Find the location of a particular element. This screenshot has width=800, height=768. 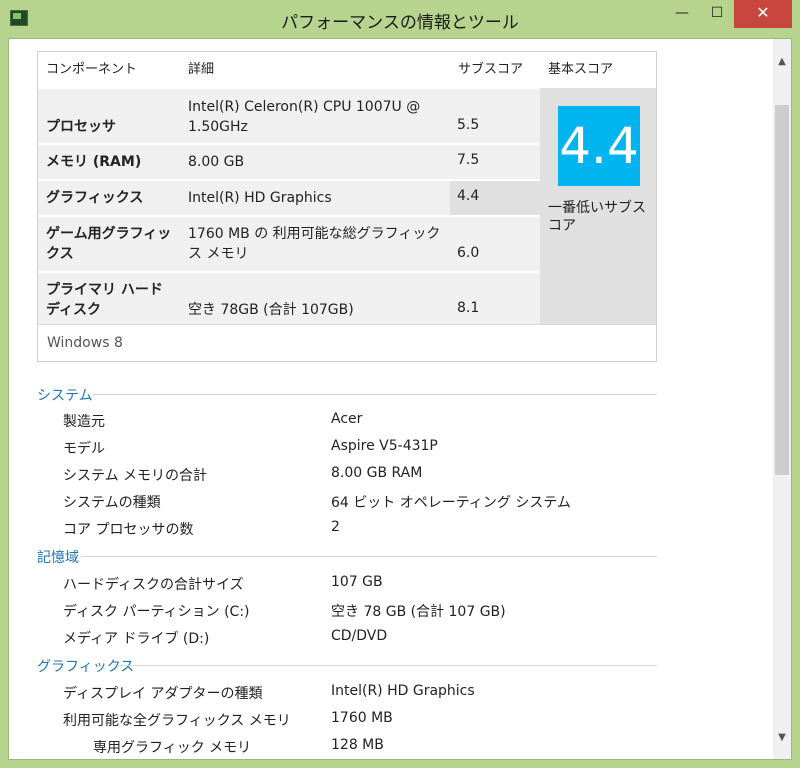

subscore-cell-lowest: 4.4 is located at coordinates (495, 198).